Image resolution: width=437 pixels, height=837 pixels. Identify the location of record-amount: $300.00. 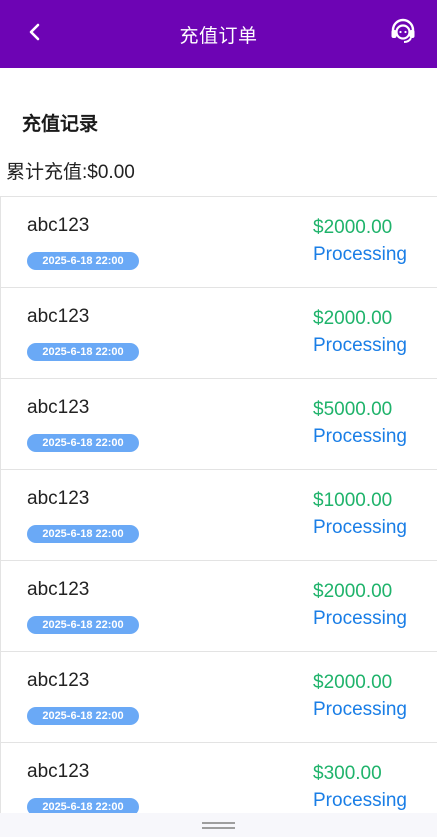
(347, 773).